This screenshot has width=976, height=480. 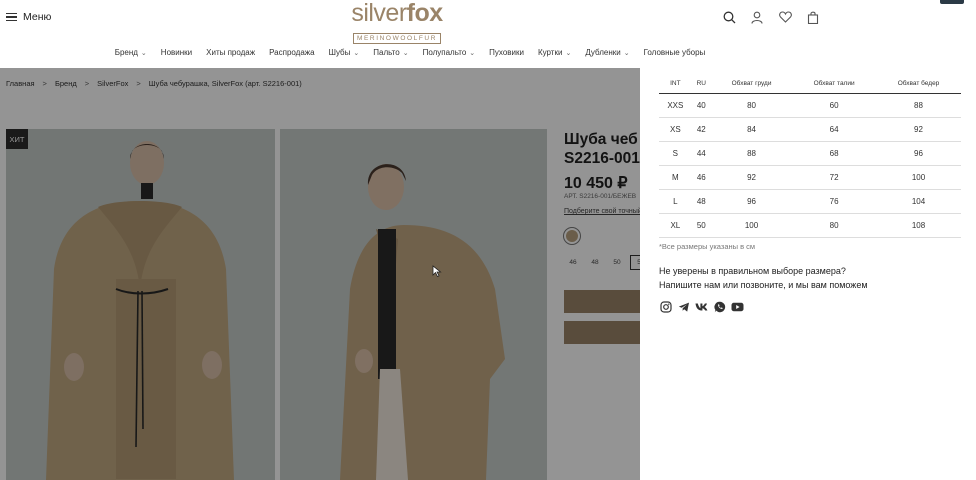 I want to click on size-table-cell: M, so click(x=675, y=177).